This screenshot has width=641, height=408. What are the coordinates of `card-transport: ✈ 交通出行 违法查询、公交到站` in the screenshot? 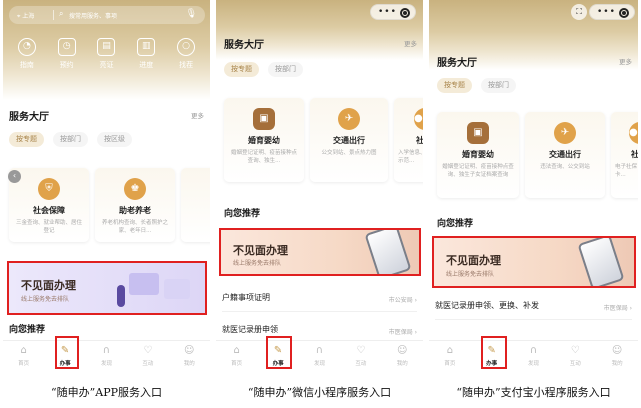 It's located at (565, 155).